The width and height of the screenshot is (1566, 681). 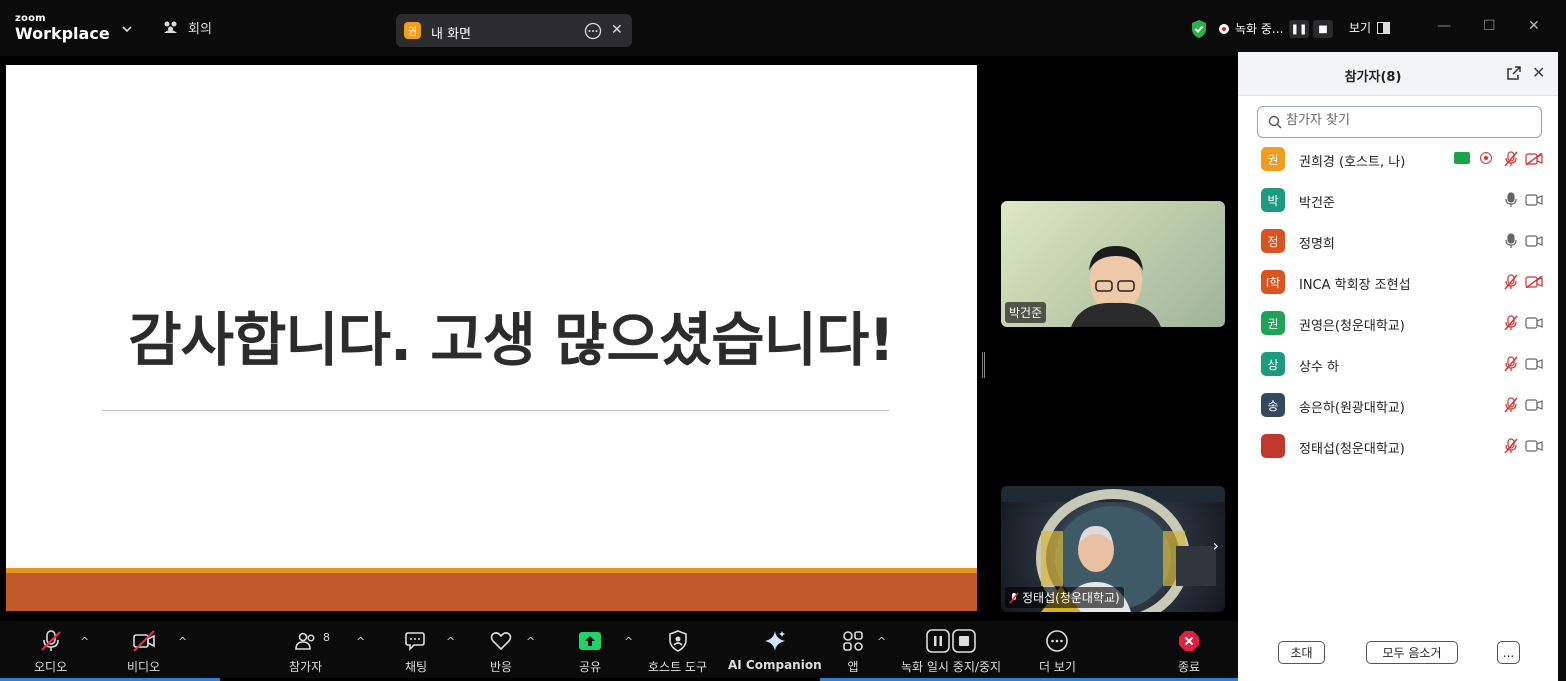 I want to click on panel-title: 참가자(8), so click(x=1373, y=77).